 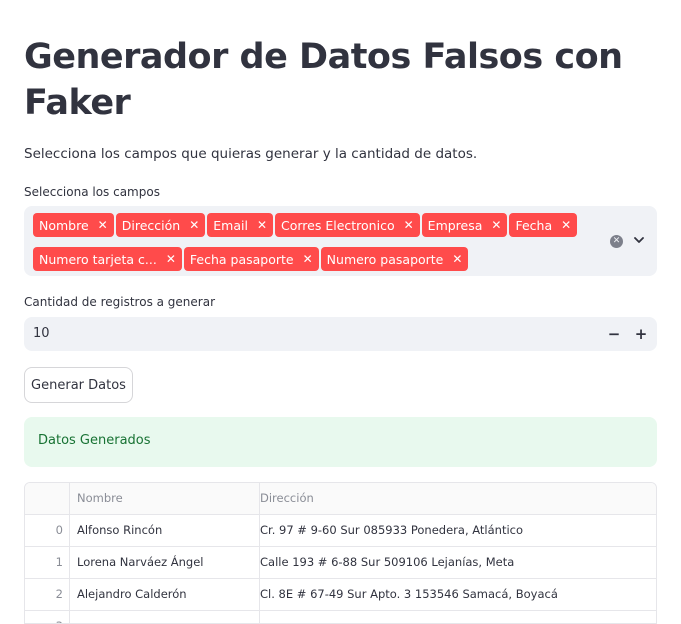 What do you see at coordinates (340, 442) in the screenshot?
I see `status-alert: Datos Generados` at bounding box center [340, 442].